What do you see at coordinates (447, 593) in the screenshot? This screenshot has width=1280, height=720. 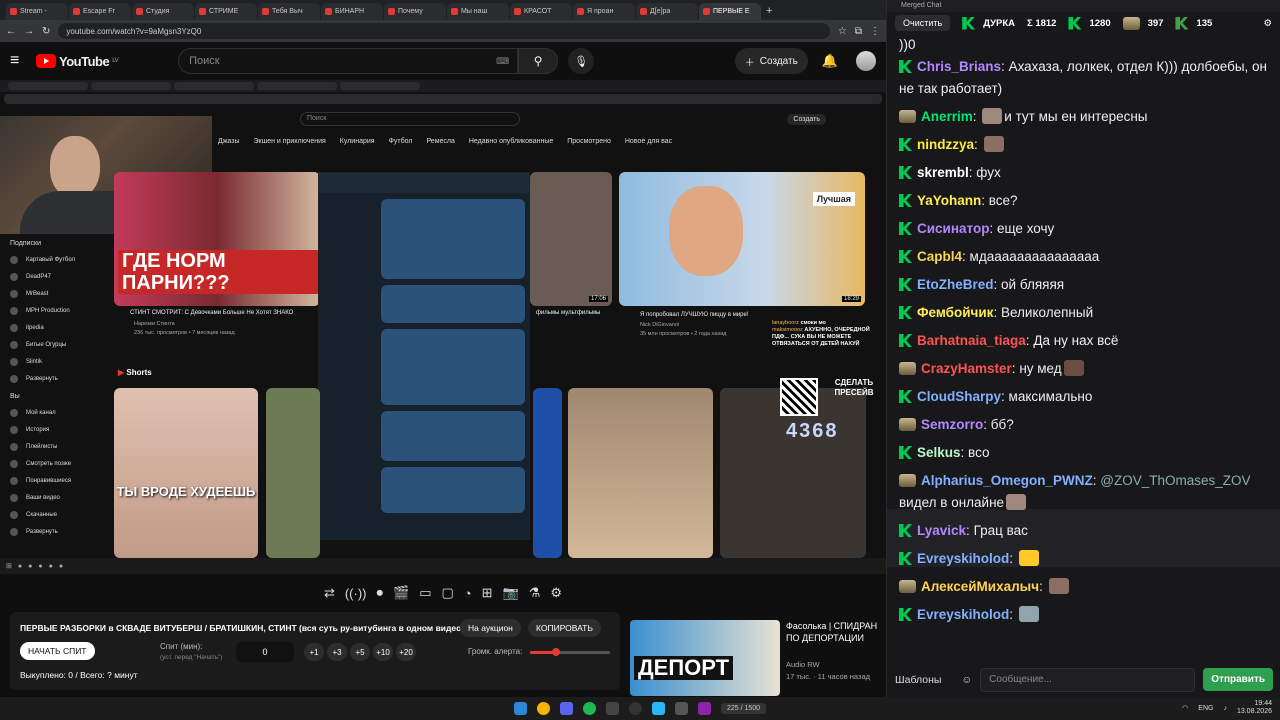 I see `window-icon: ▢` at bounding box center [447, 593].